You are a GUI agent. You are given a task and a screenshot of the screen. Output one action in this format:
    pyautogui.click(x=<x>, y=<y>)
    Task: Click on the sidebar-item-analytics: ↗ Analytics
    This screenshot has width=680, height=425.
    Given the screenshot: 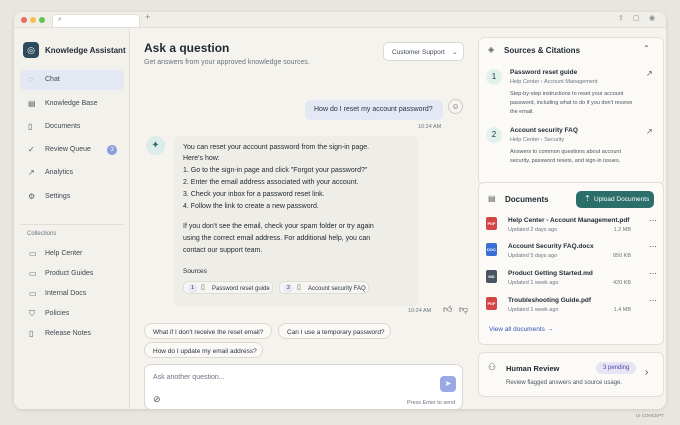 What is the action you would take?
    pyautogui.click(x=72, y=173)
    